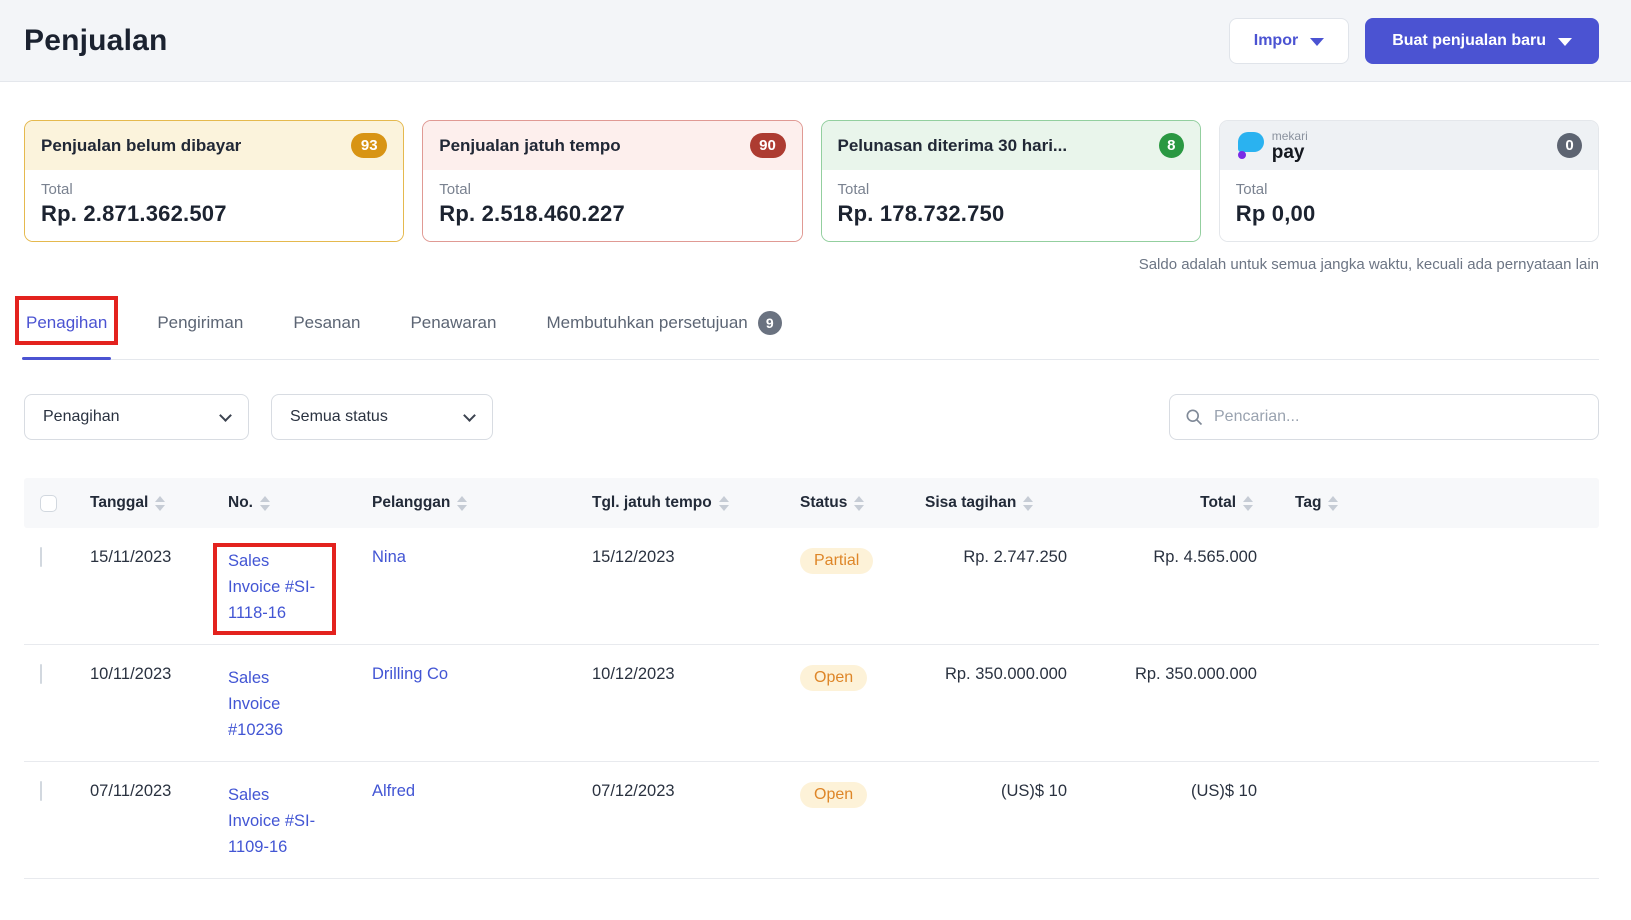  What do you see at coordinates (652, 502) in the screenshot?
I see `col-tgl-jatuh-tempo: Tgl. jatuh tempo` at bounding box center [652, 502].